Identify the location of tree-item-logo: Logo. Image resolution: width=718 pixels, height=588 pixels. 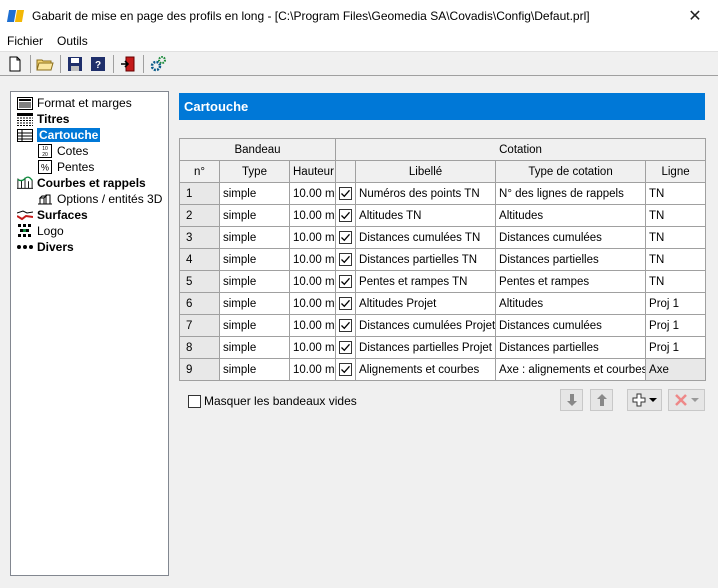
(40, 231).